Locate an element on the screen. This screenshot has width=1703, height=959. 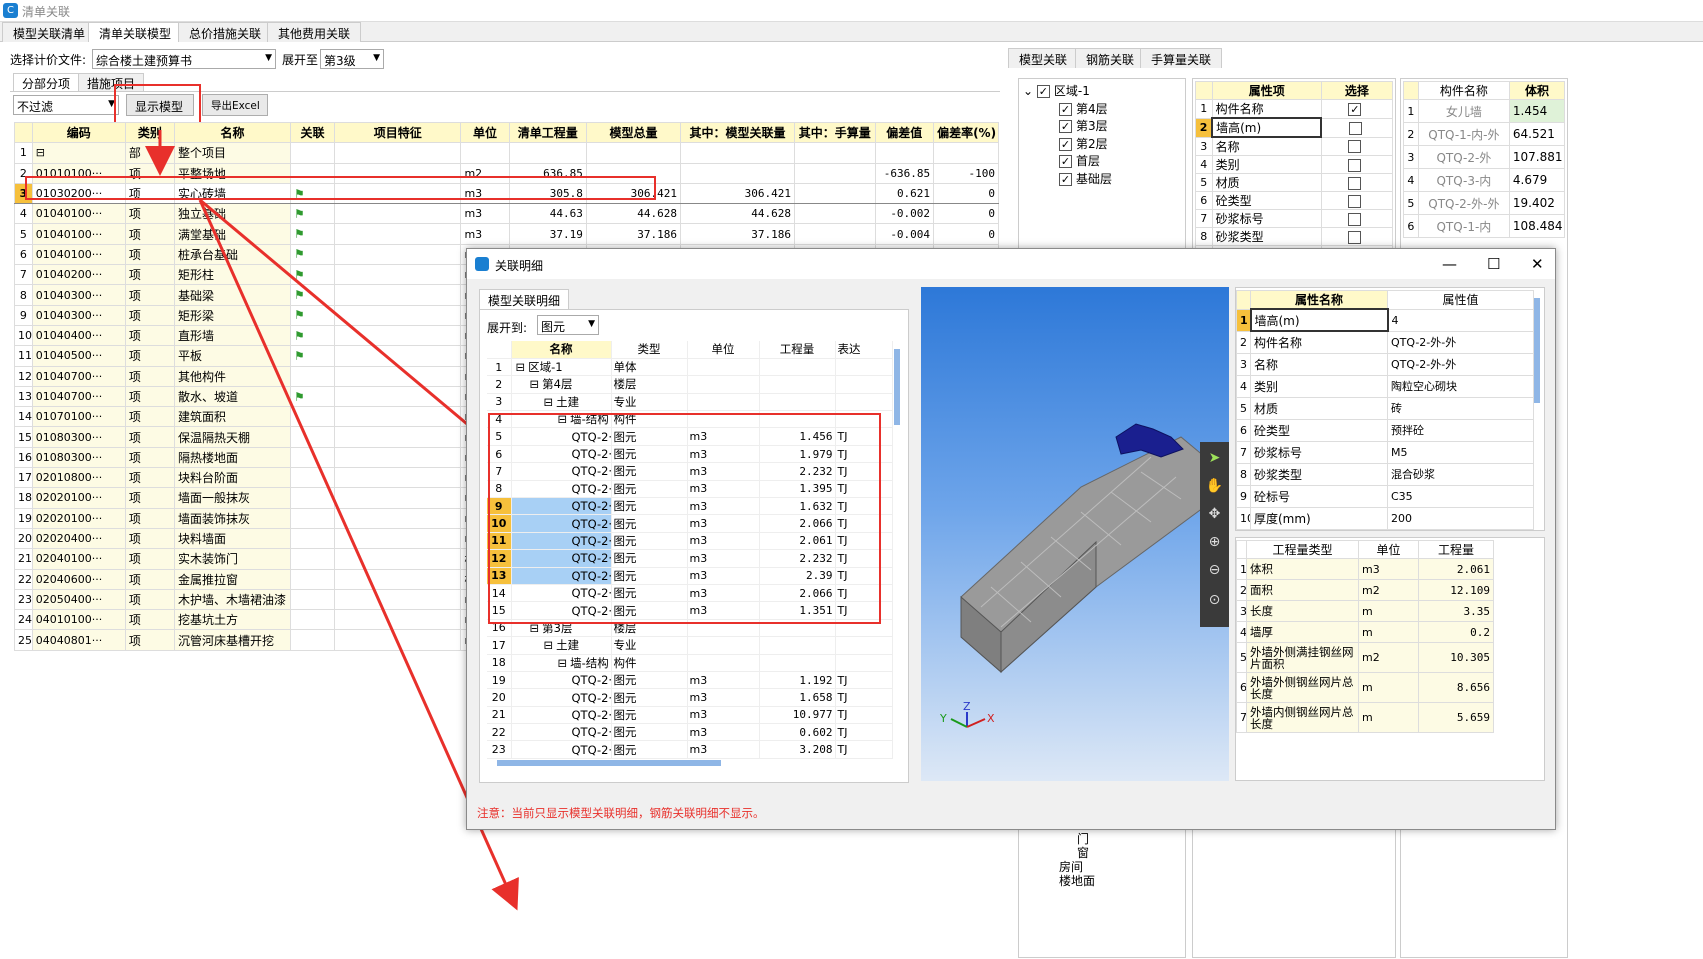
unit-cell: m3 is located at coordinates (485, 214).